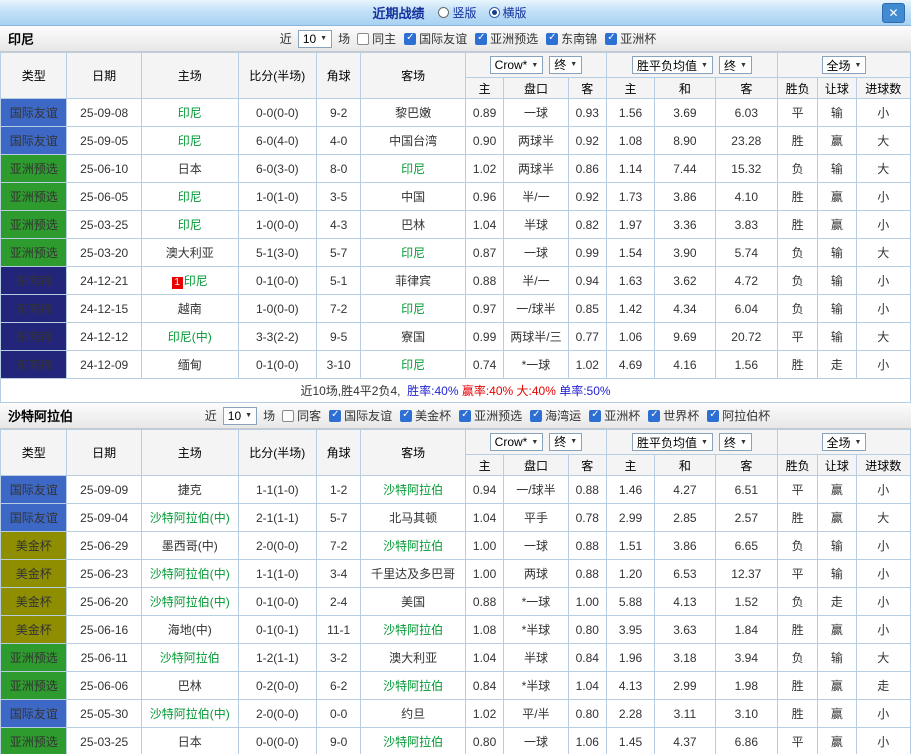 Image resolution: width=911 pixels, height=754 pixels. Describe the element at coordinates (746, 489) in the screenshot. I see `mean-away-odds: 6.51` at that location.